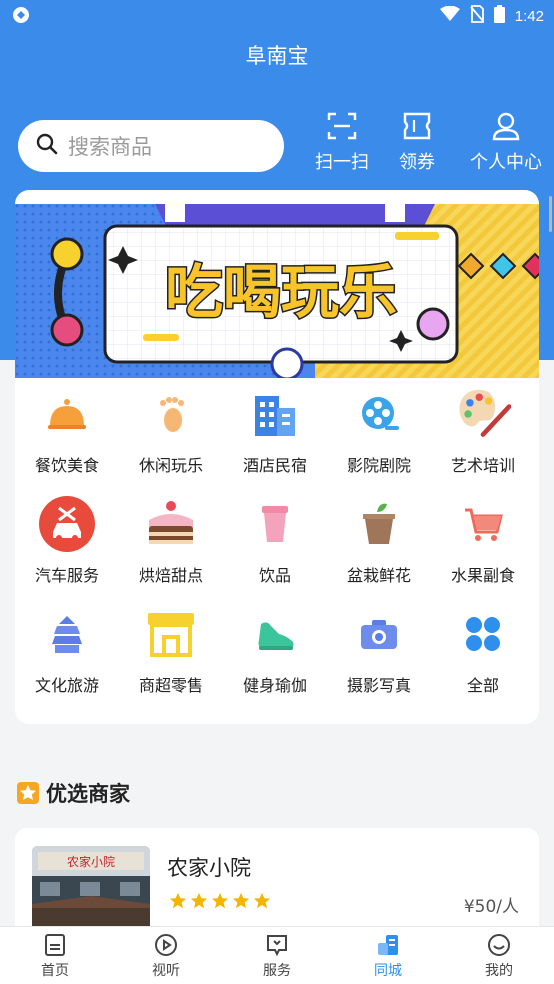 This screenshot has width=554, height=984. What do you see at coordinates (277, 56) in the screenshot?
I see `app-title: 阜南宝` at bounding box center [277, 56].